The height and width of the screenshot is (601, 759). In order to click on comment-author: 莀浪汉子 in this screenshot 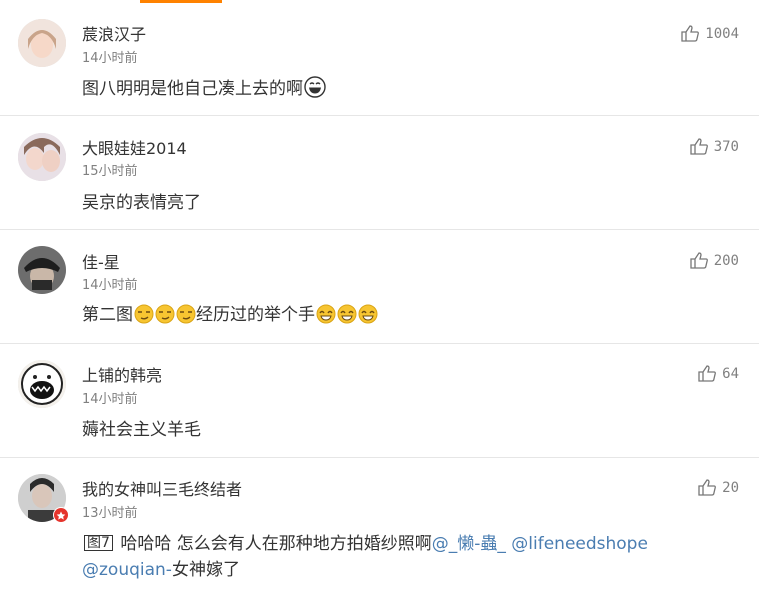, I will do `click(114, 33)`.